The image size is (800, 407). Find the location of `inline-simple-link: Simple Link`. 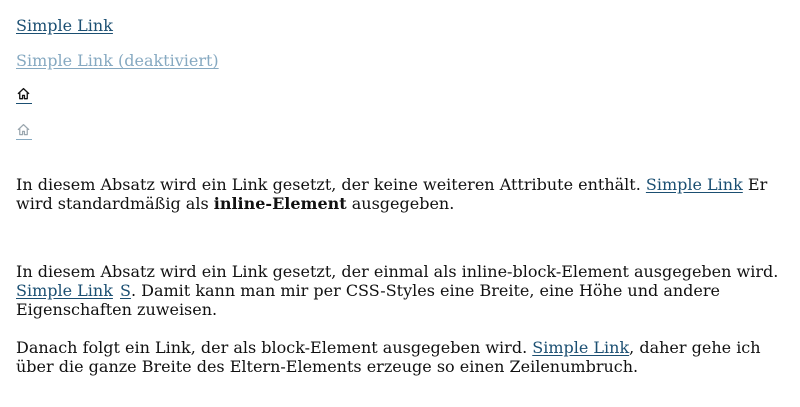

inline-simple-link: Simple Link is located at coordinates (694, 184).